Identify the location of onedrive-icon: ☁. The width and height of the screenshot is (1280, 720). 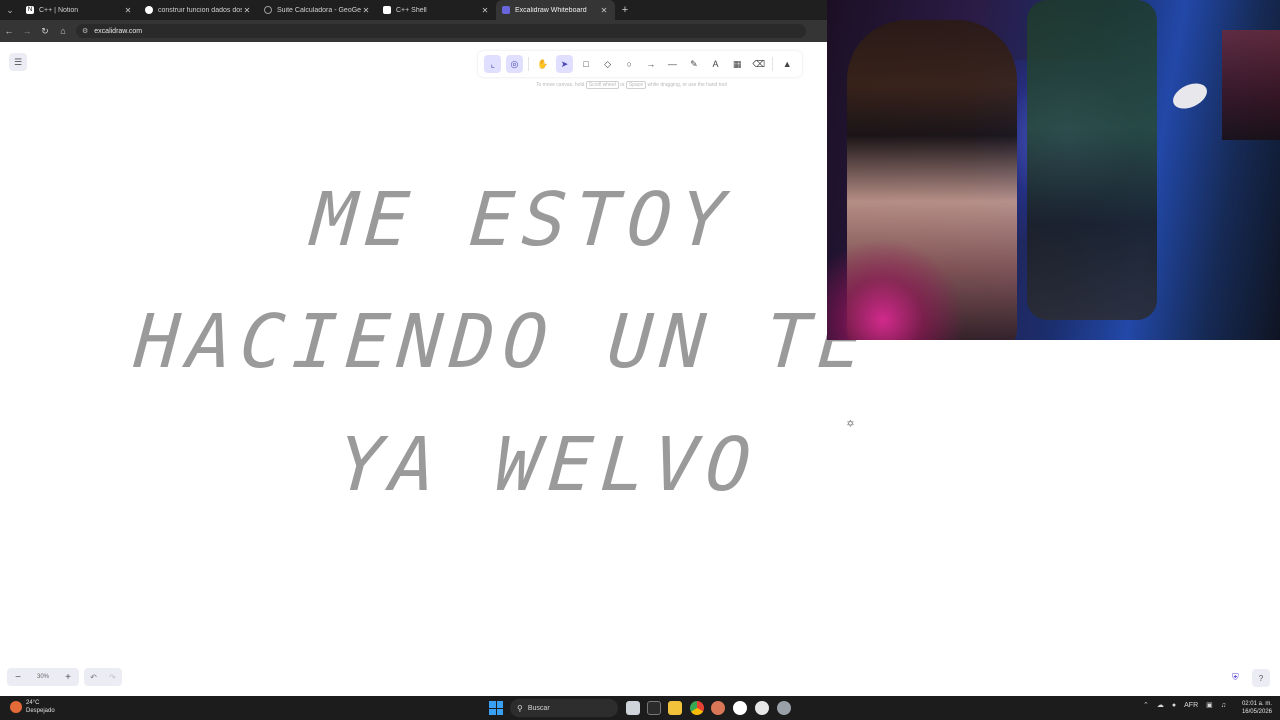
(1160, 705).